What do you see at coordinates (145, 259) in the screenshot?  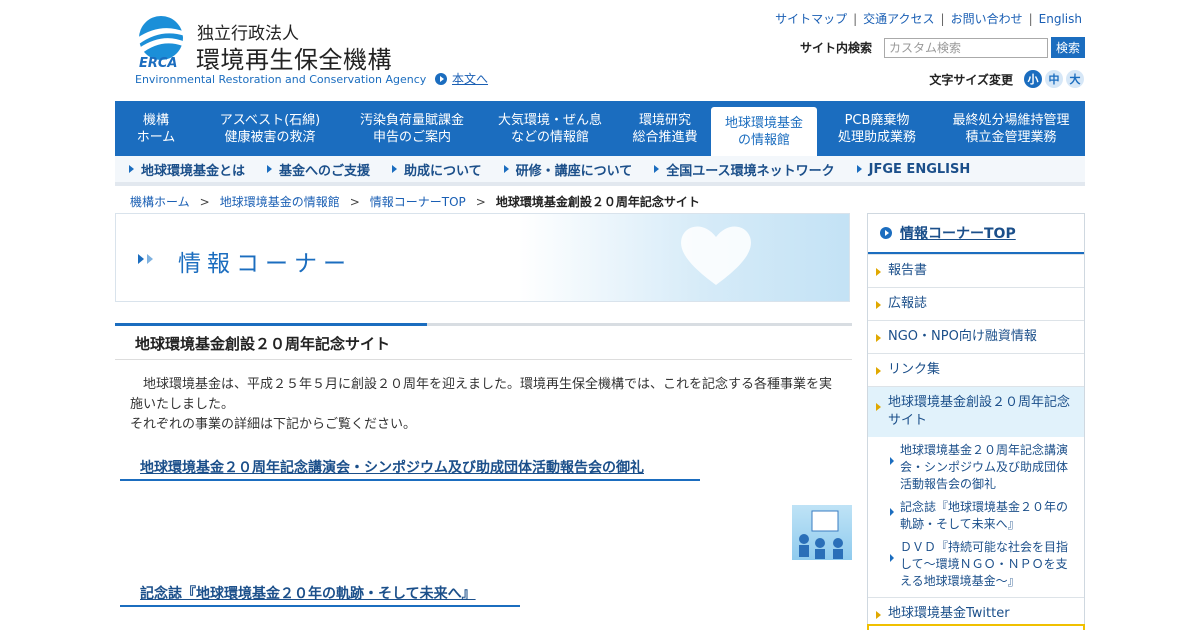 I see `double-arrow-icon` at bounding box center [145, 259].